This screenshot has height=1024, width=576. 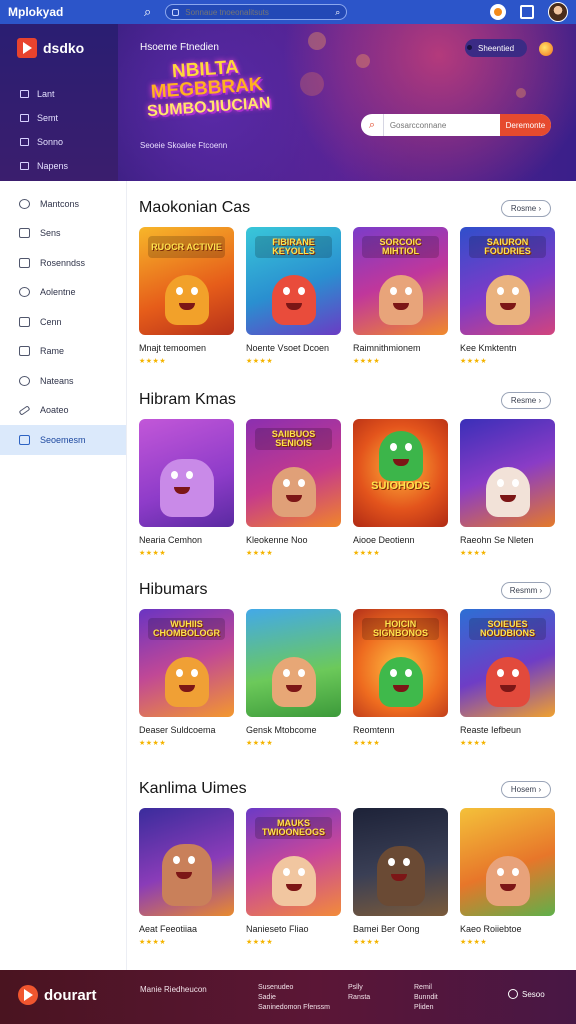 I want to click on sidebar-item-sens: Sens, so click(x=63, y=234).